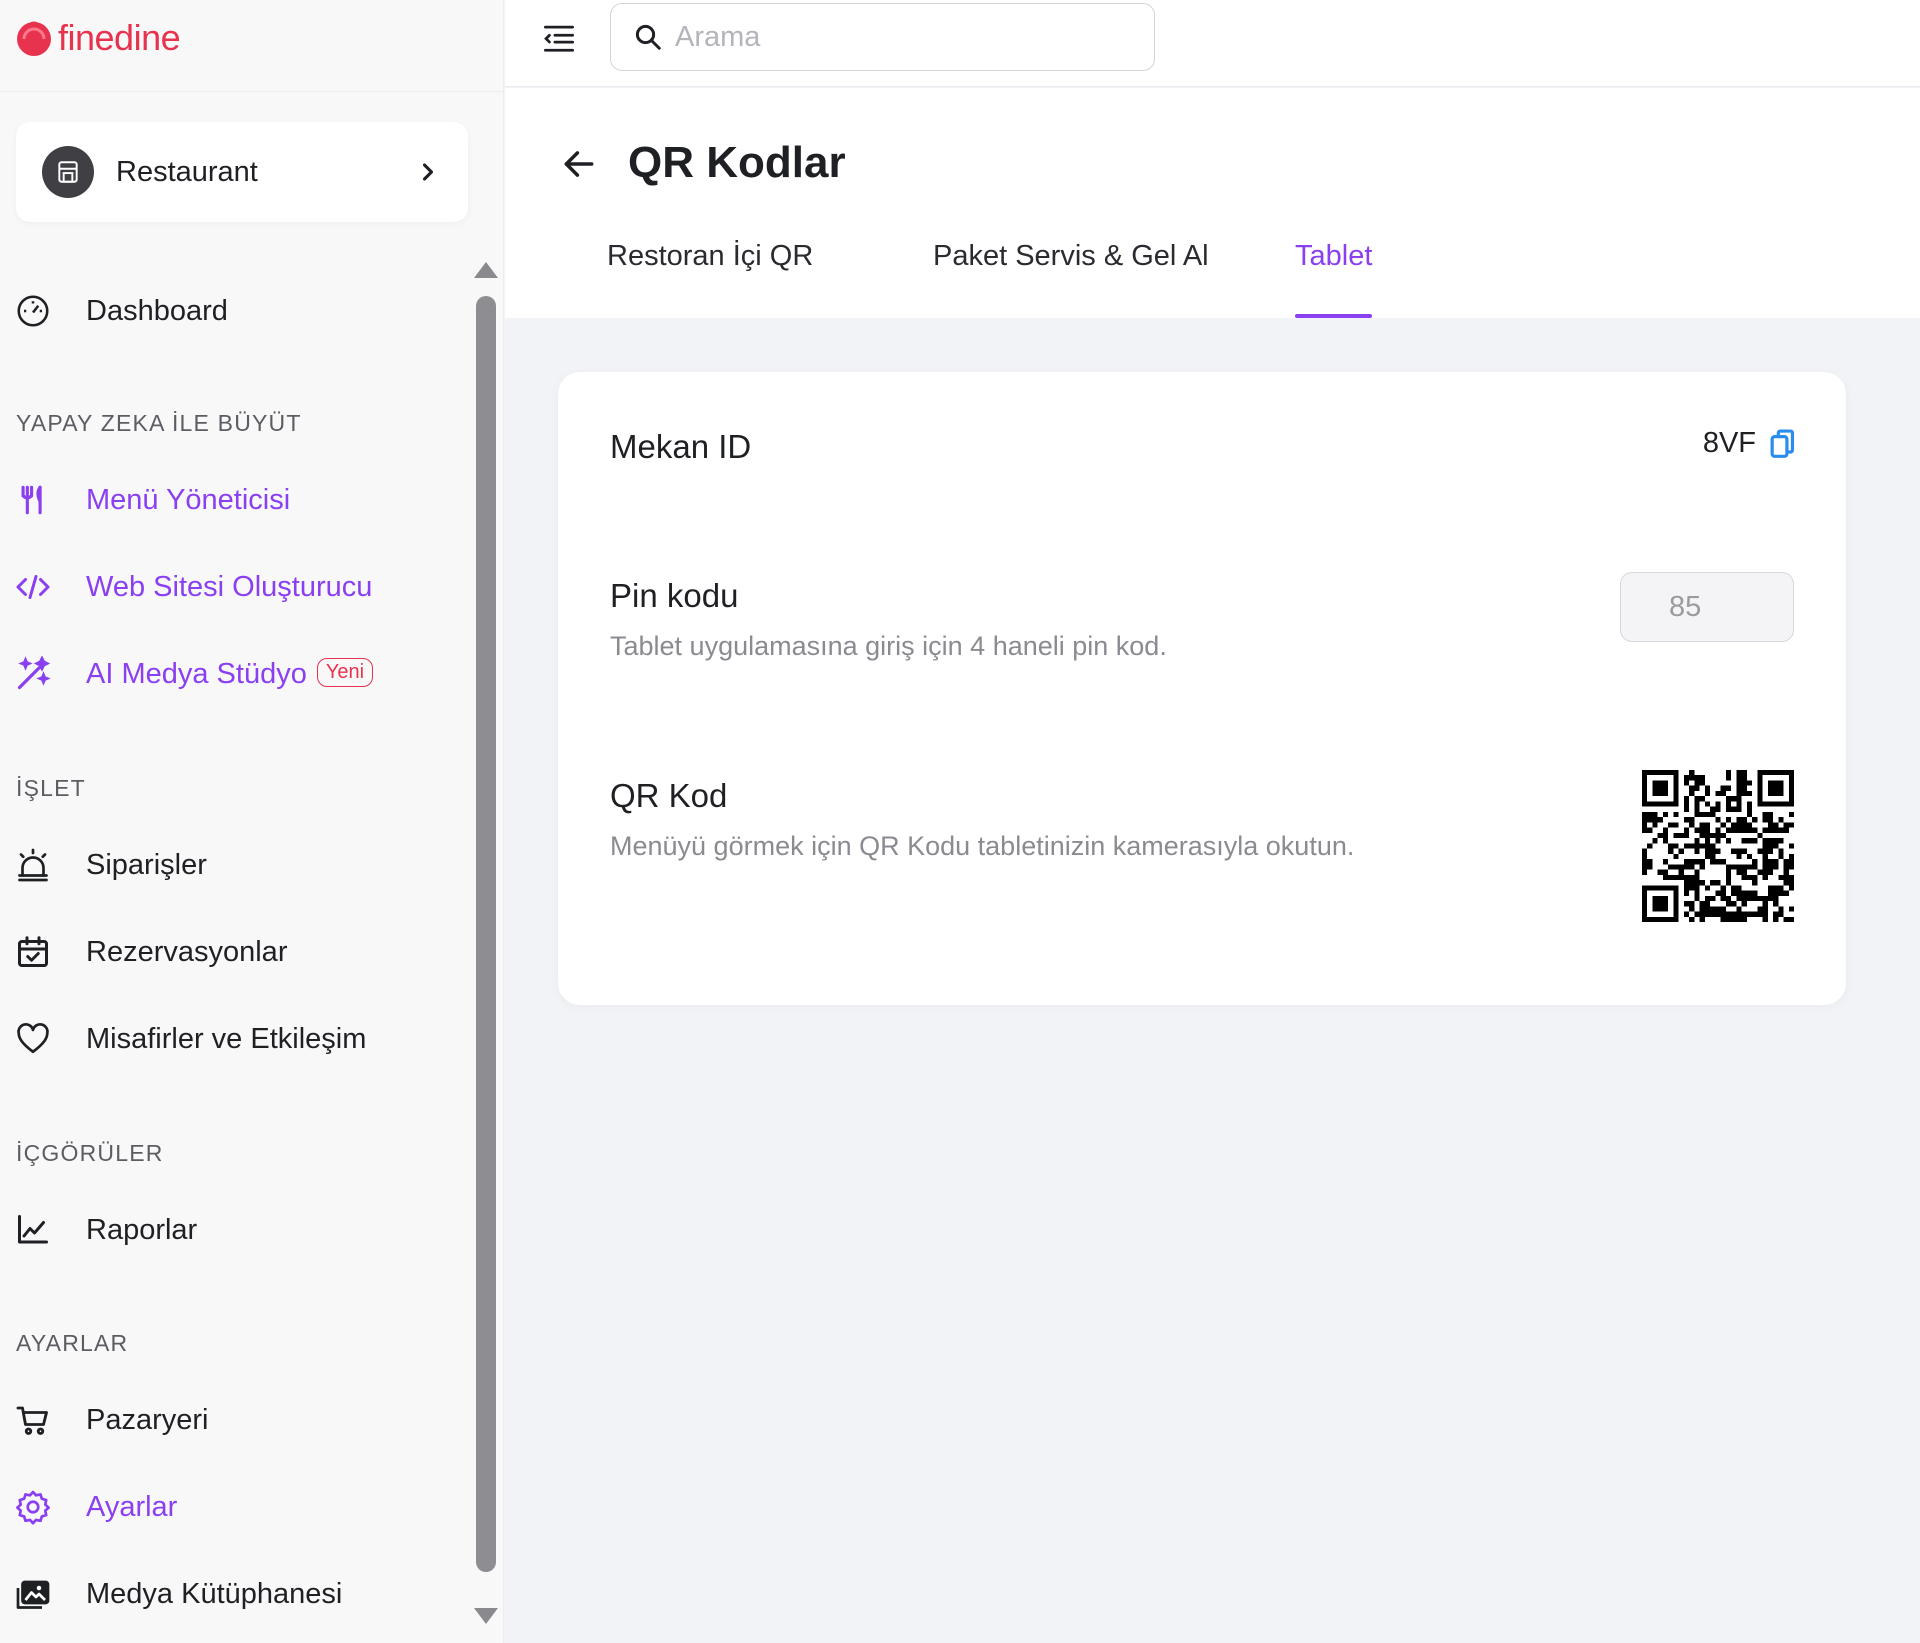 The image size is (1920, 1643). I want to click on copy-icon, so click(1782, 444).